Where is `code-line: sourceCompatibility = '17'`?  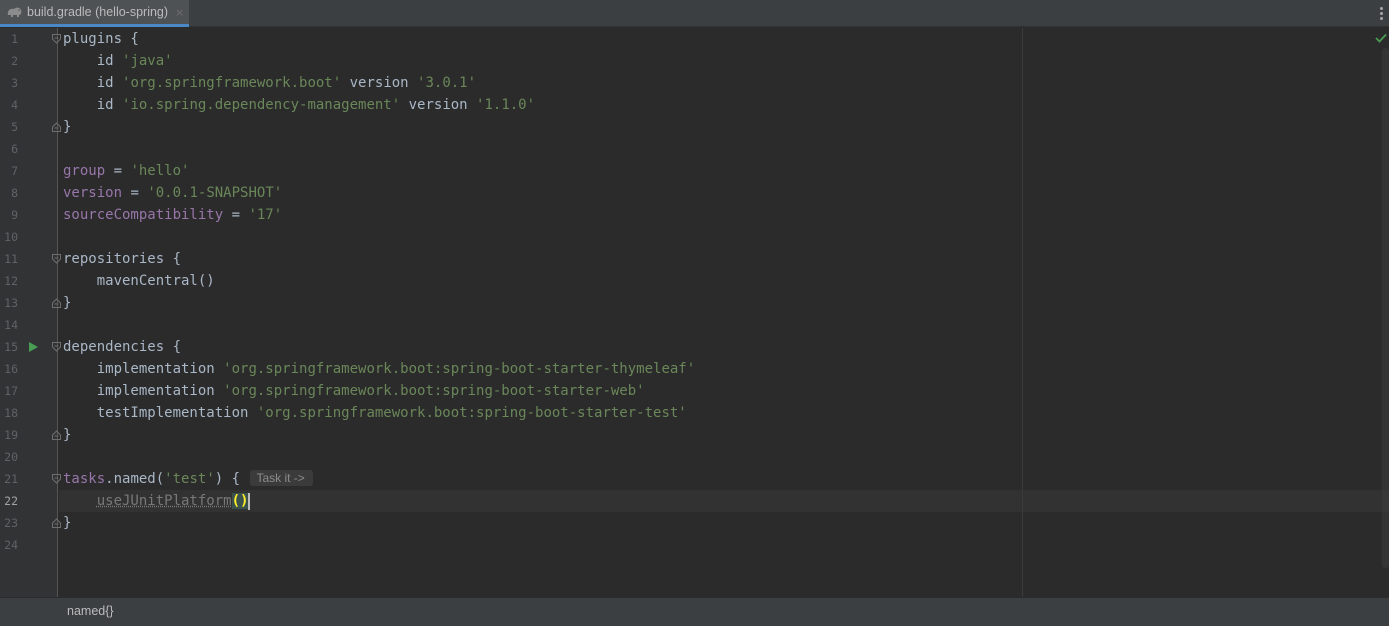 code-line: sourceCompatibility = '17' is located at coordinates (173, 215).